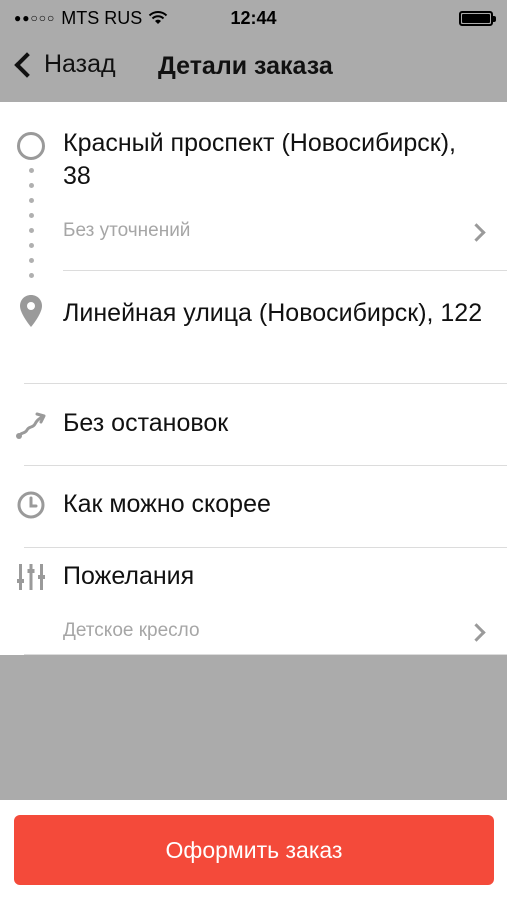  What do you see at coordinates (127, 230) in the screenshot?
I see `from-address-note: Без уточнений` at bounding box center [127, 230].